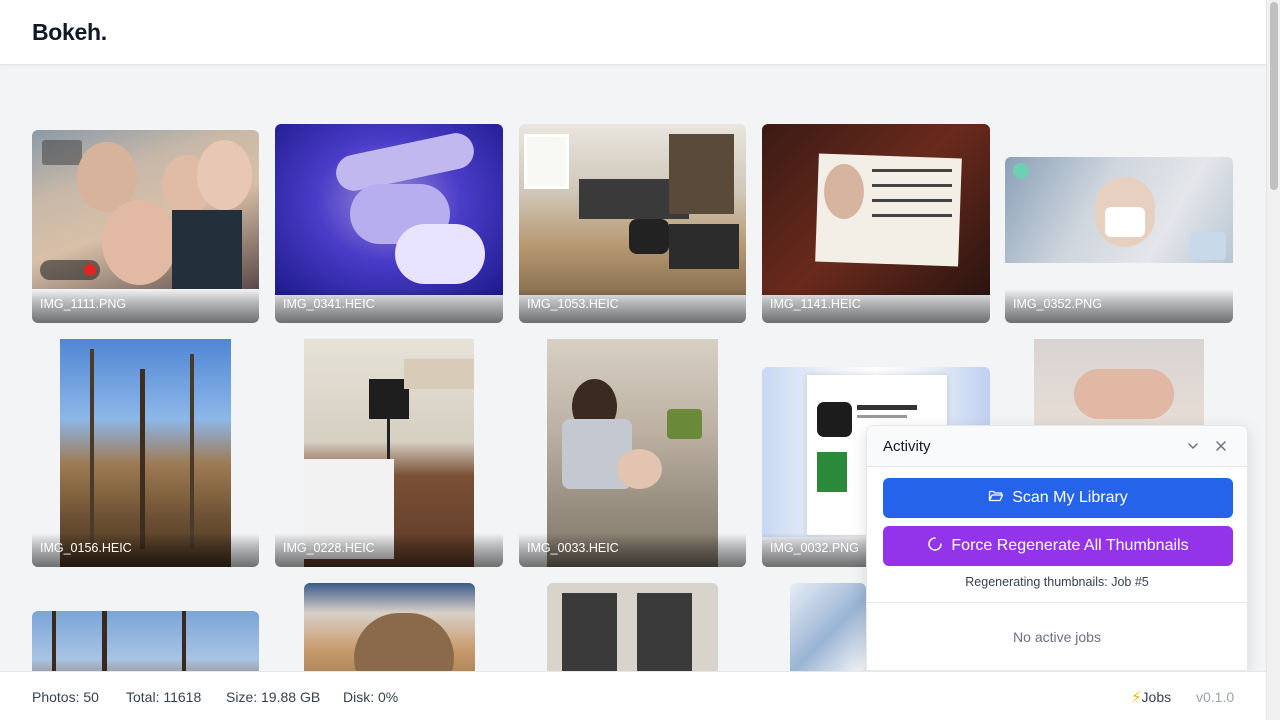 The height and width of the screenshot is (720, 1280). What do you see at coordinates (145, 453) in the screenshot?
I see `photo-tile: IMG_0156.HEIC` at bounding box center [145, 453].